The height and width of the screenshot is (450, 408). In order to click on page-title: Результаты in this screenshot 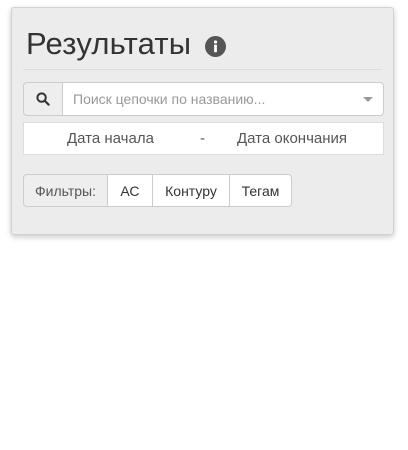, I will do `click(109, 43)`.